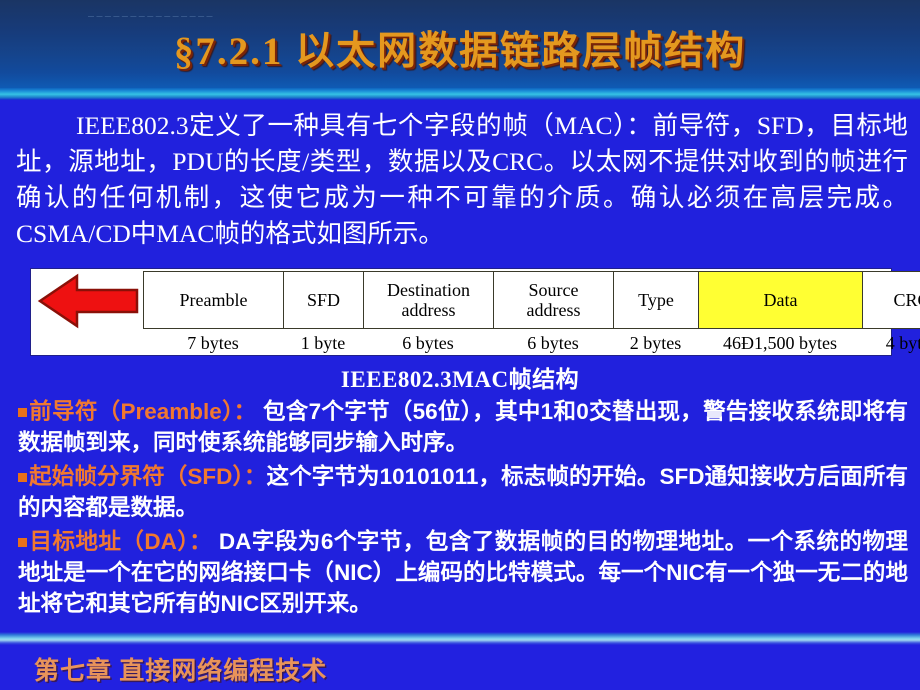  I want to click on slide-footer: 第七章 直接网络编程技术, so click(460, 667).